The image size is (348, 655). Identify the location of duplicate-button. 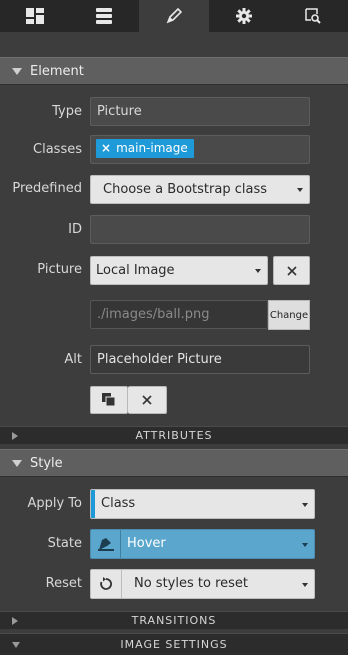
(109, 400).